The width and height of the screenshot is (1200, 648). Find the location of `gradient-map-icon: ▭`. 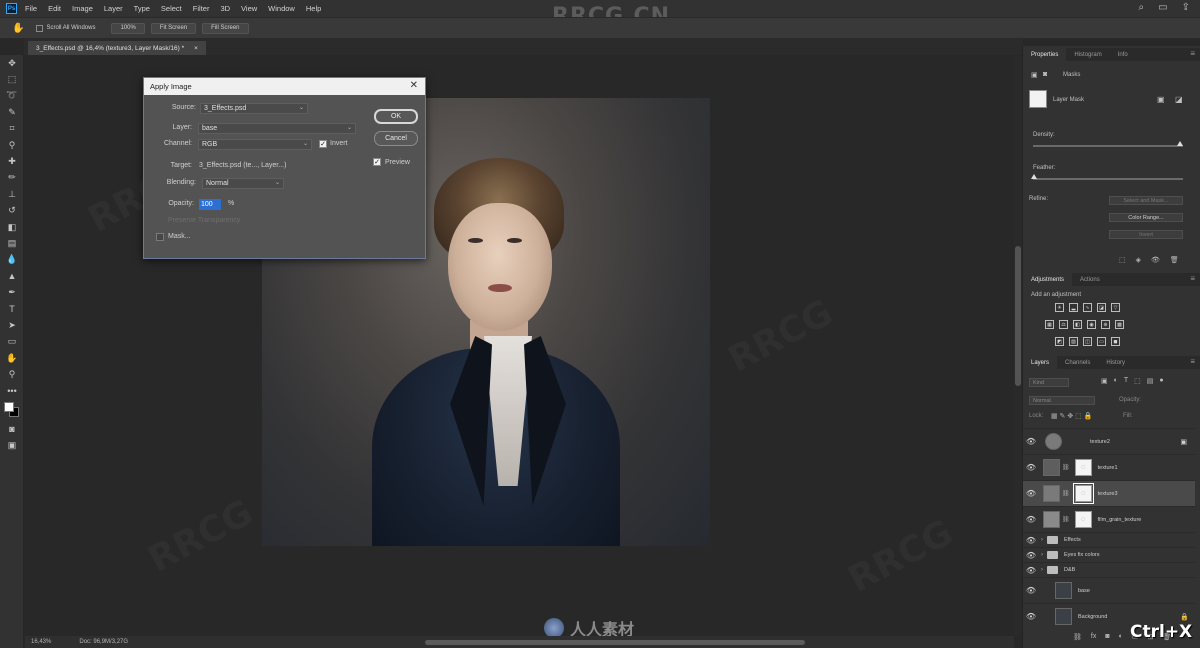

gradient-map-icon: ▭ is located at coordinates (1101, 341).